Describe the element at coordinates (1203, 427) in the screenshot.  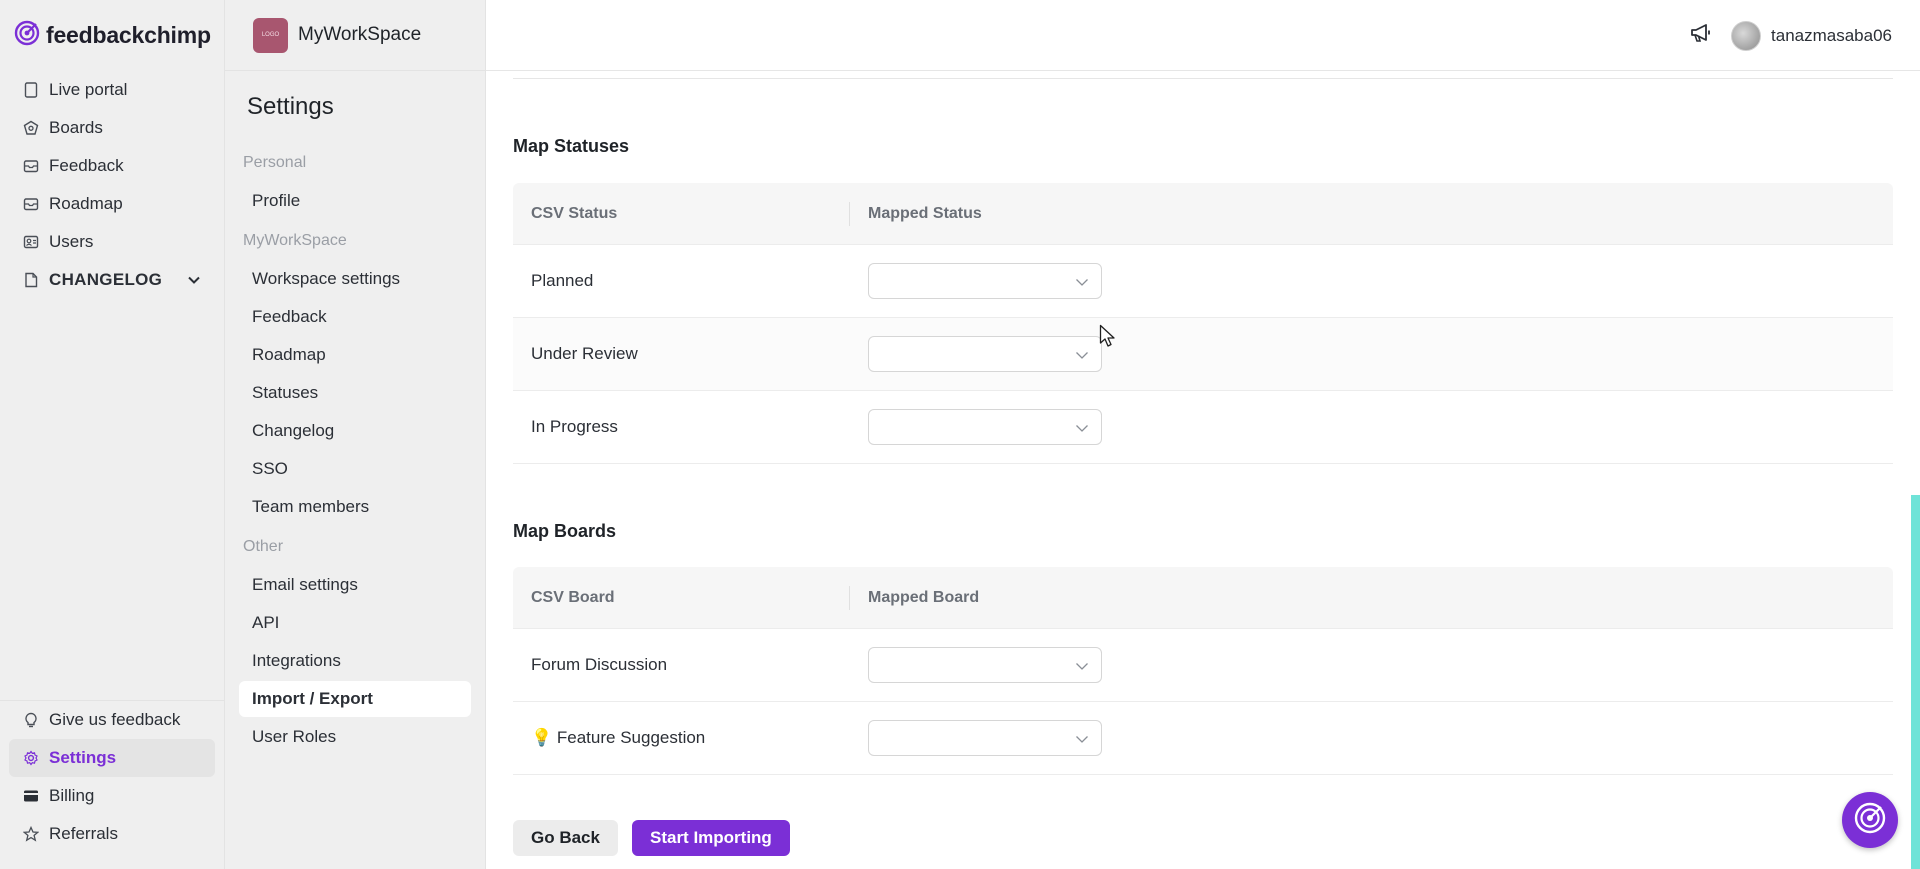
I see `table-row: In Progress` at that location.